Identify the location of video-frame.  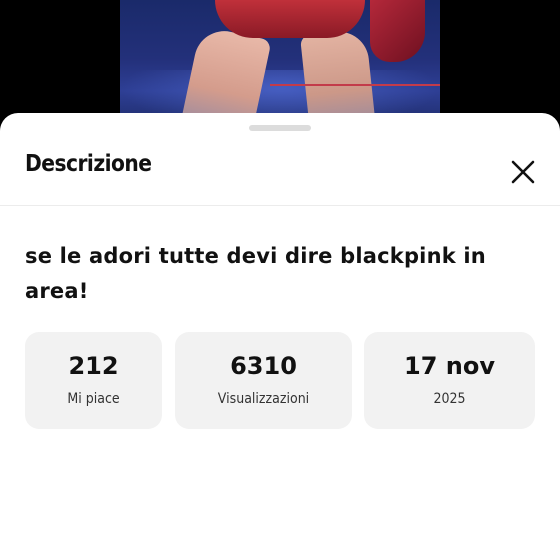
(280, 65).